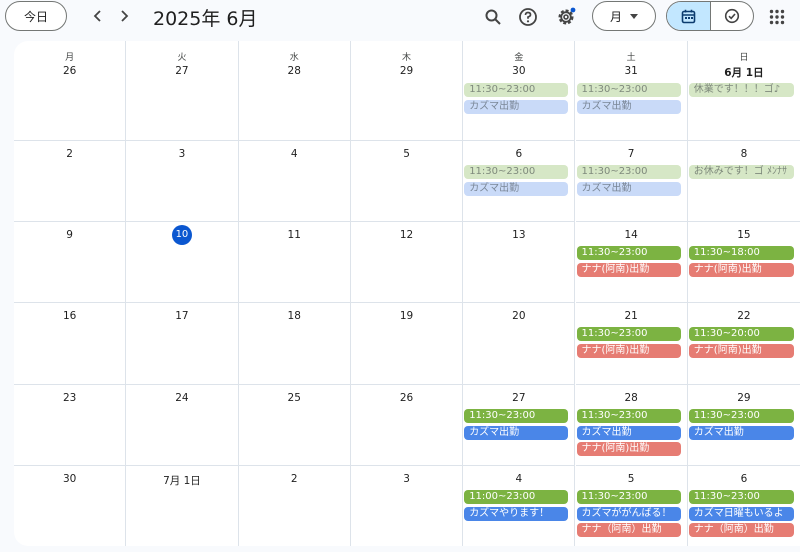 This screenshot has height=552, width=800. What do you see at coordinates (631, 154) in the screenshot?
I see `date-label: 7` at bounding box center [631, 154].